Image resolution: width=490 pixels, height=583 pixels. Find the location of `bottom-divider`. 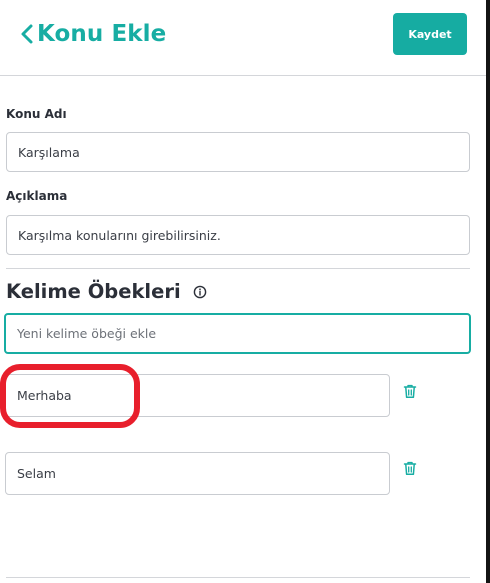

bottom-divider is located at coordinates (238, 577).